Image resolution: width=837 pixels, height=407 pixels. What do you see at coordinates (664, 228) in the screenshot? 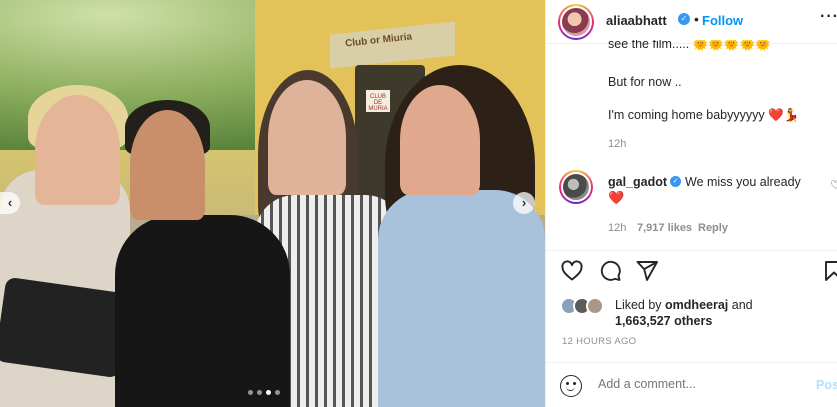
I see `comment-likes-count: 7,917 likes` at bounding box center [664, 228].